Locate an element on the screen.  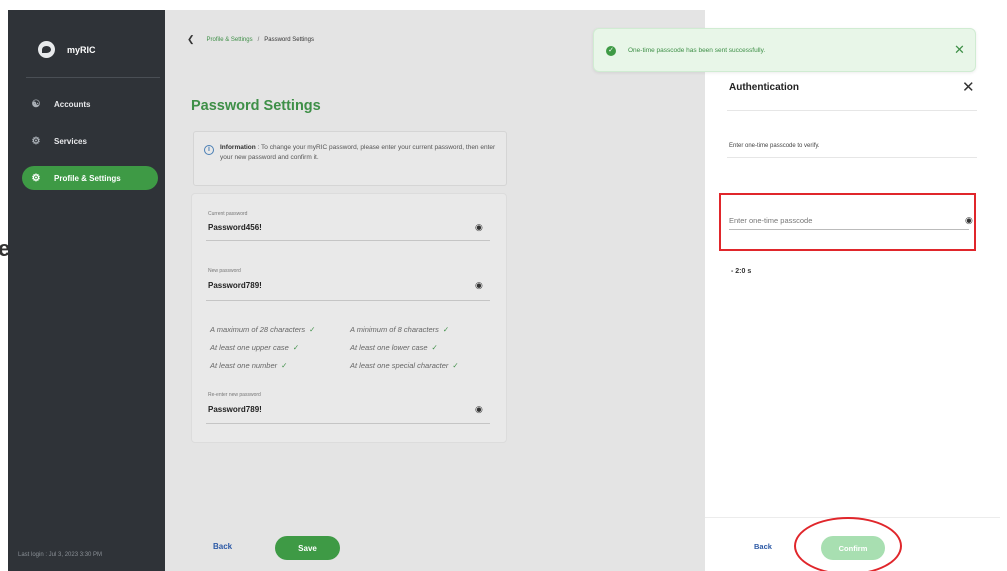
sidebar-item-label: Profile & Settings is located at coordinates (87, 178).